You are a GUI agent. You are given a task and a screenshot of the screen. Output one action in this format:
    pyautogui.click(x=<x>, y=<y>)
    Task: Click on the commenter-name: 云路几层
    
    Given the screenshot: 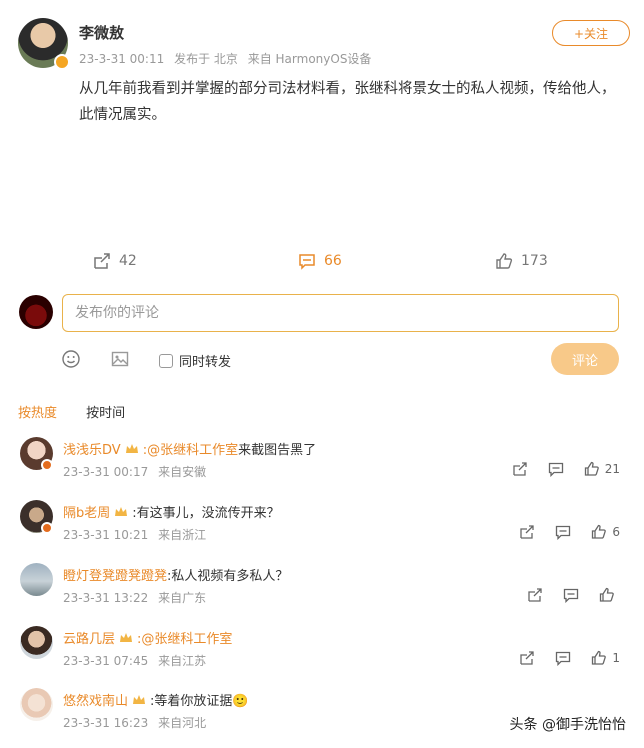 What is the action you would take?
    pyautogui.click(x=89, y=637)
    